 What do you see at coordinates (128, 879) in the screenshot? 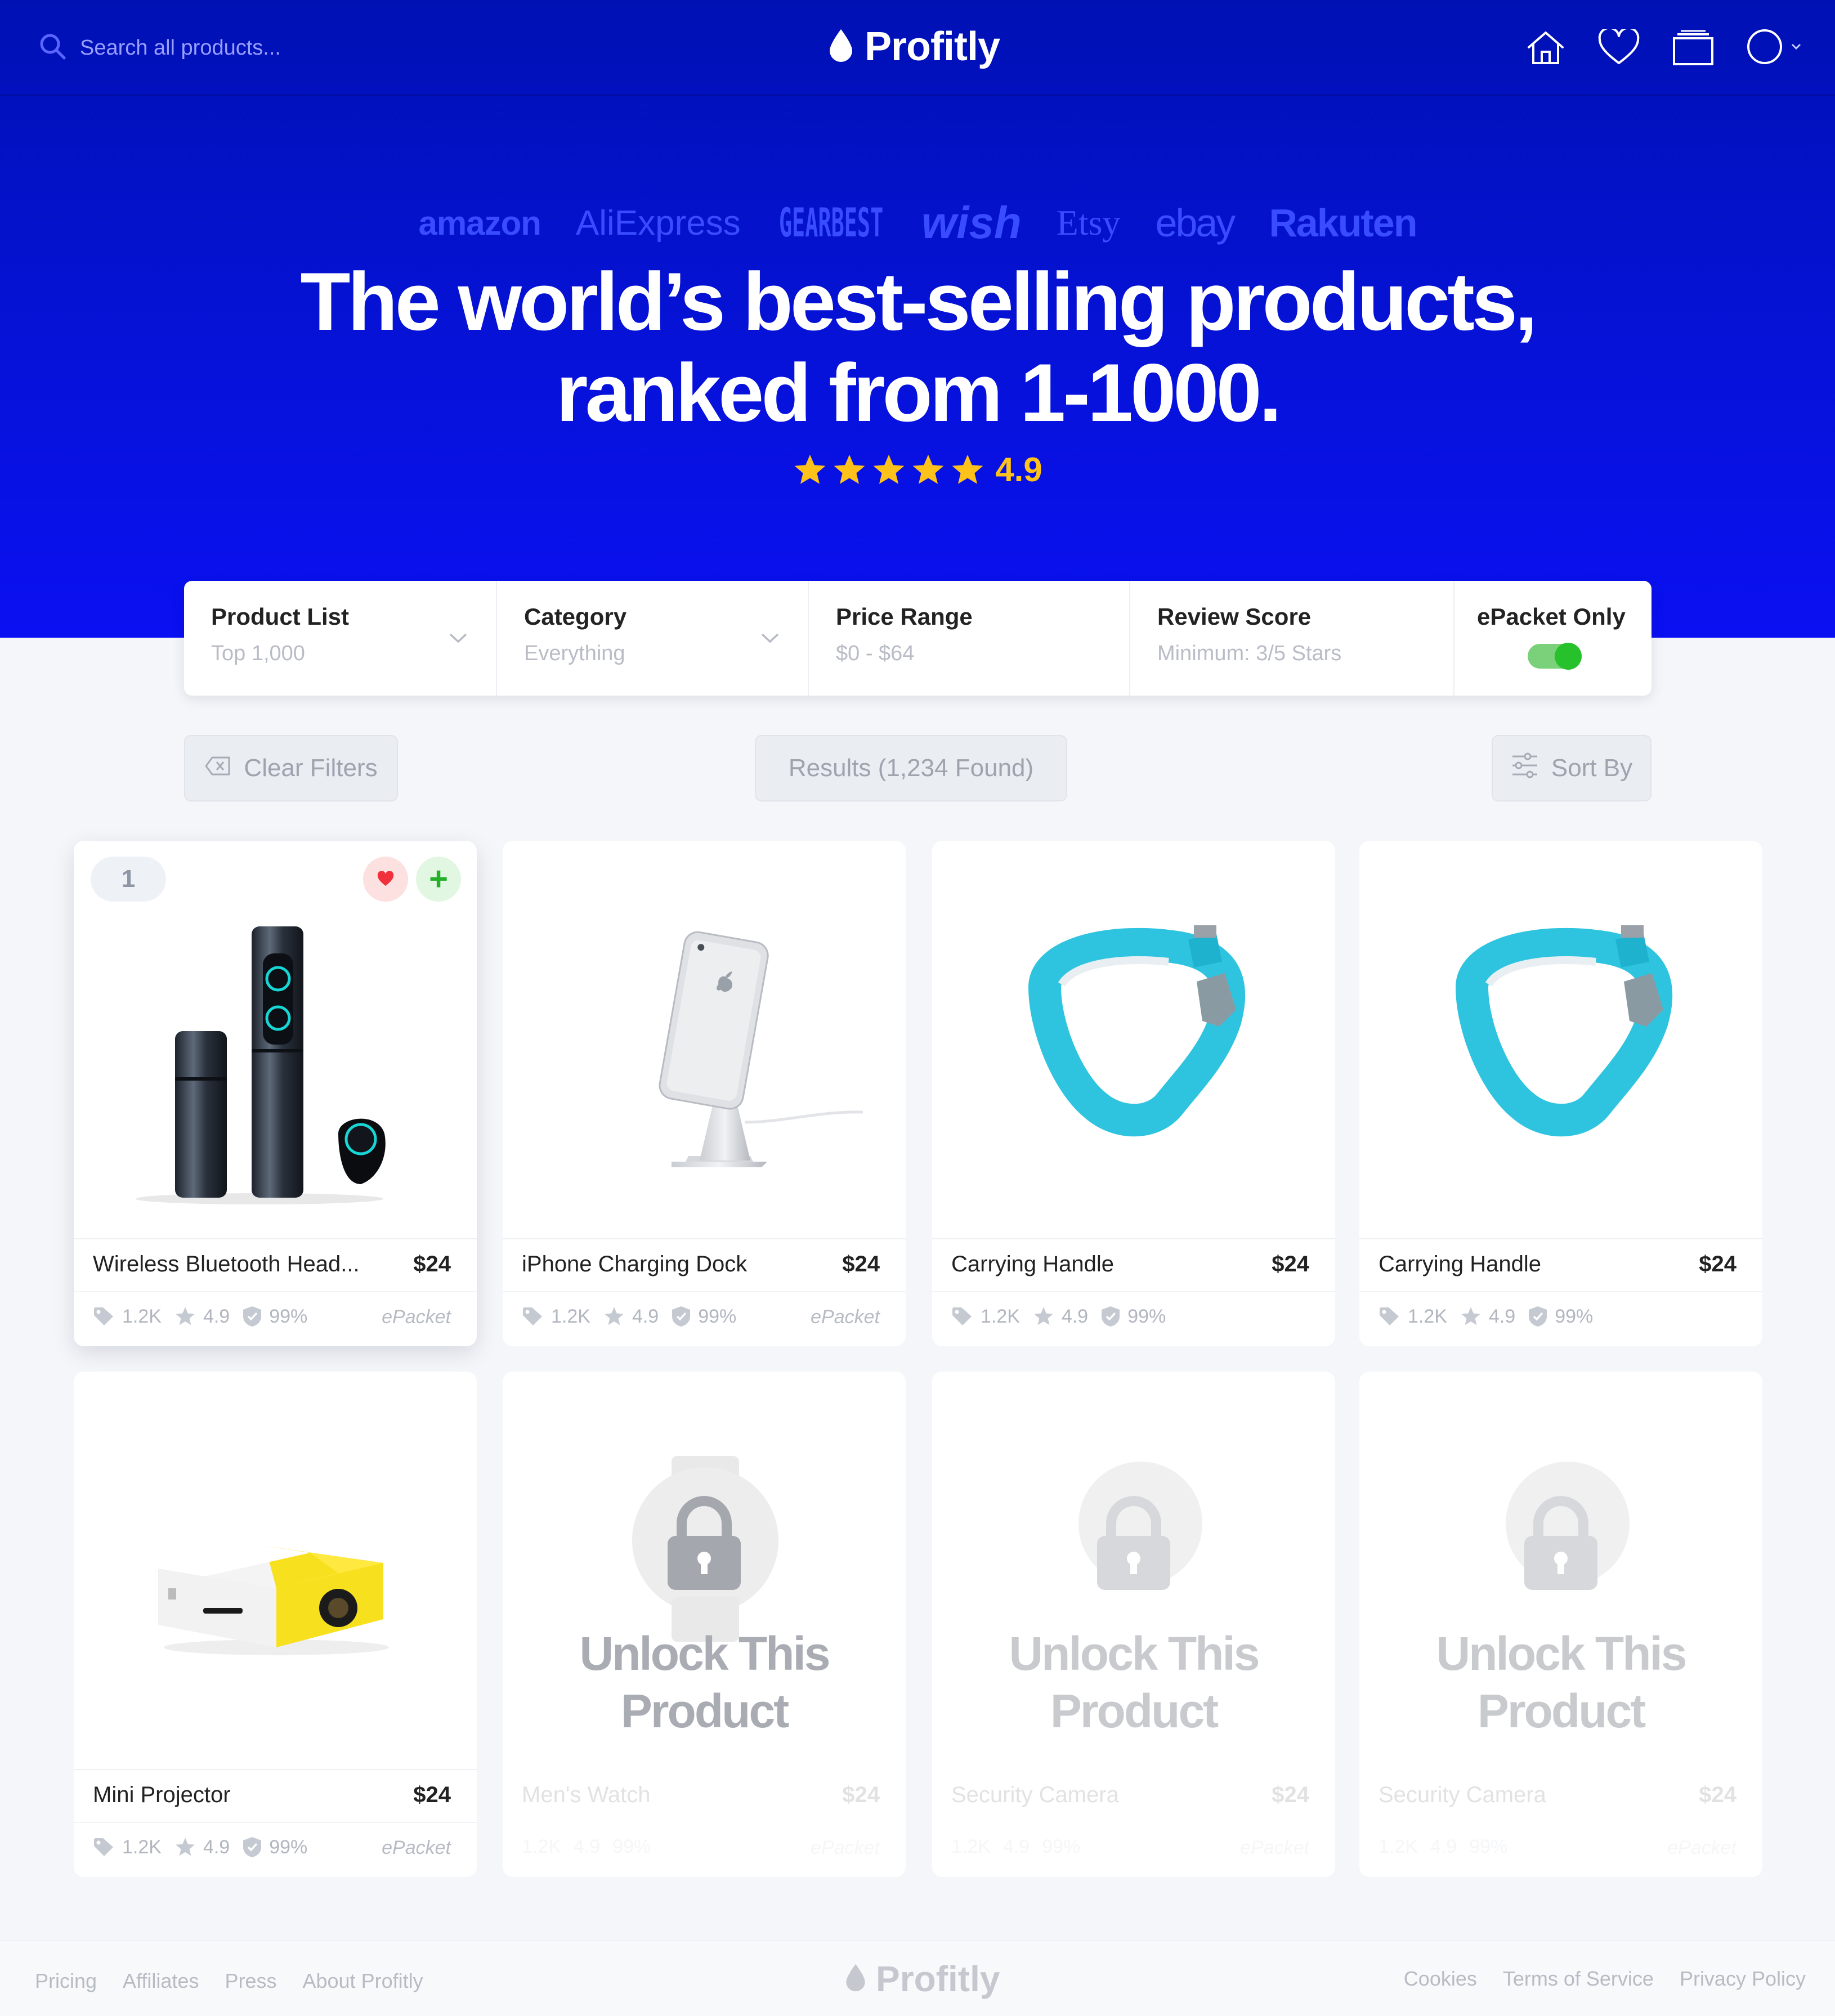
I see `rank-badge: 1` at bounding box center [128, 879].